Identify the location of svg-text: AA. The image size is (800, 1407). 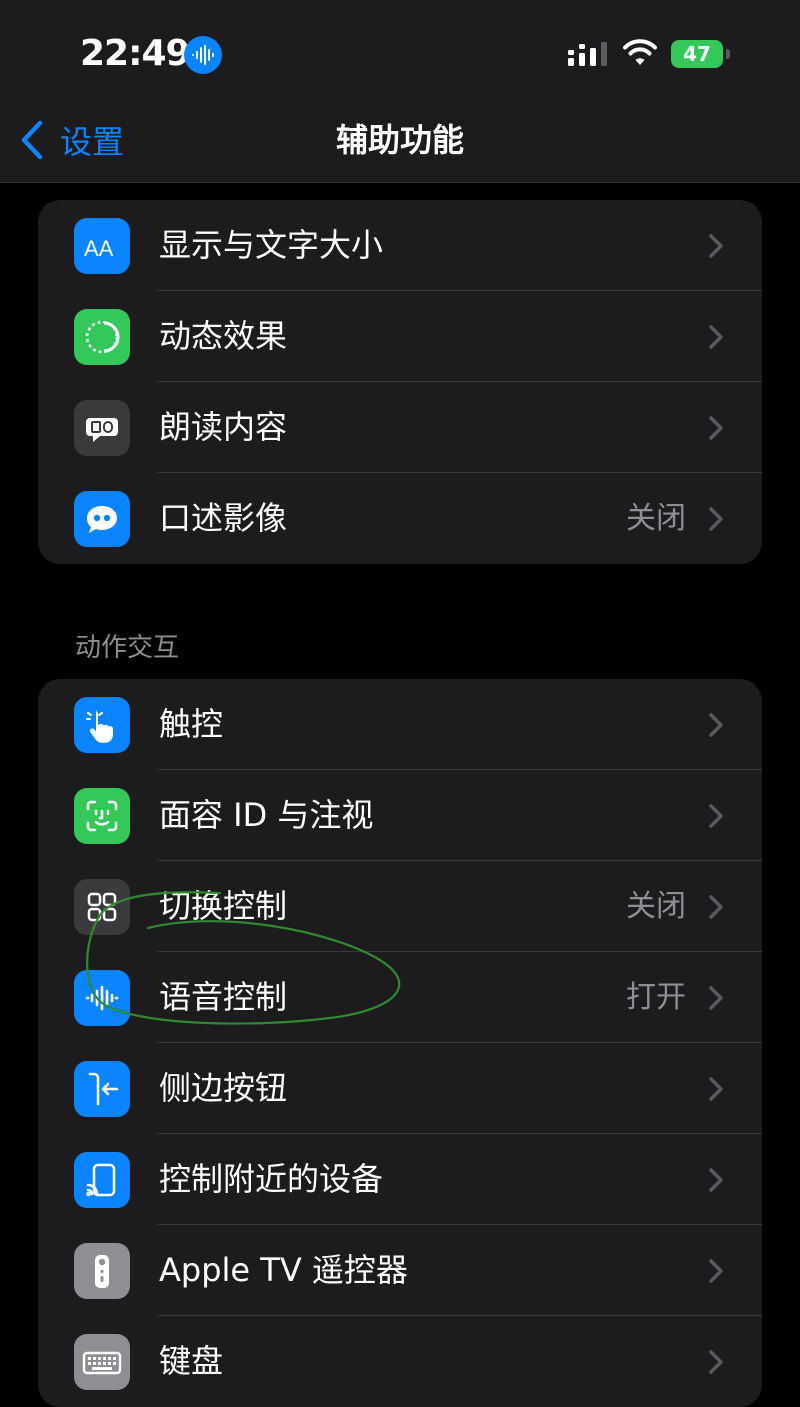
(99, 248).